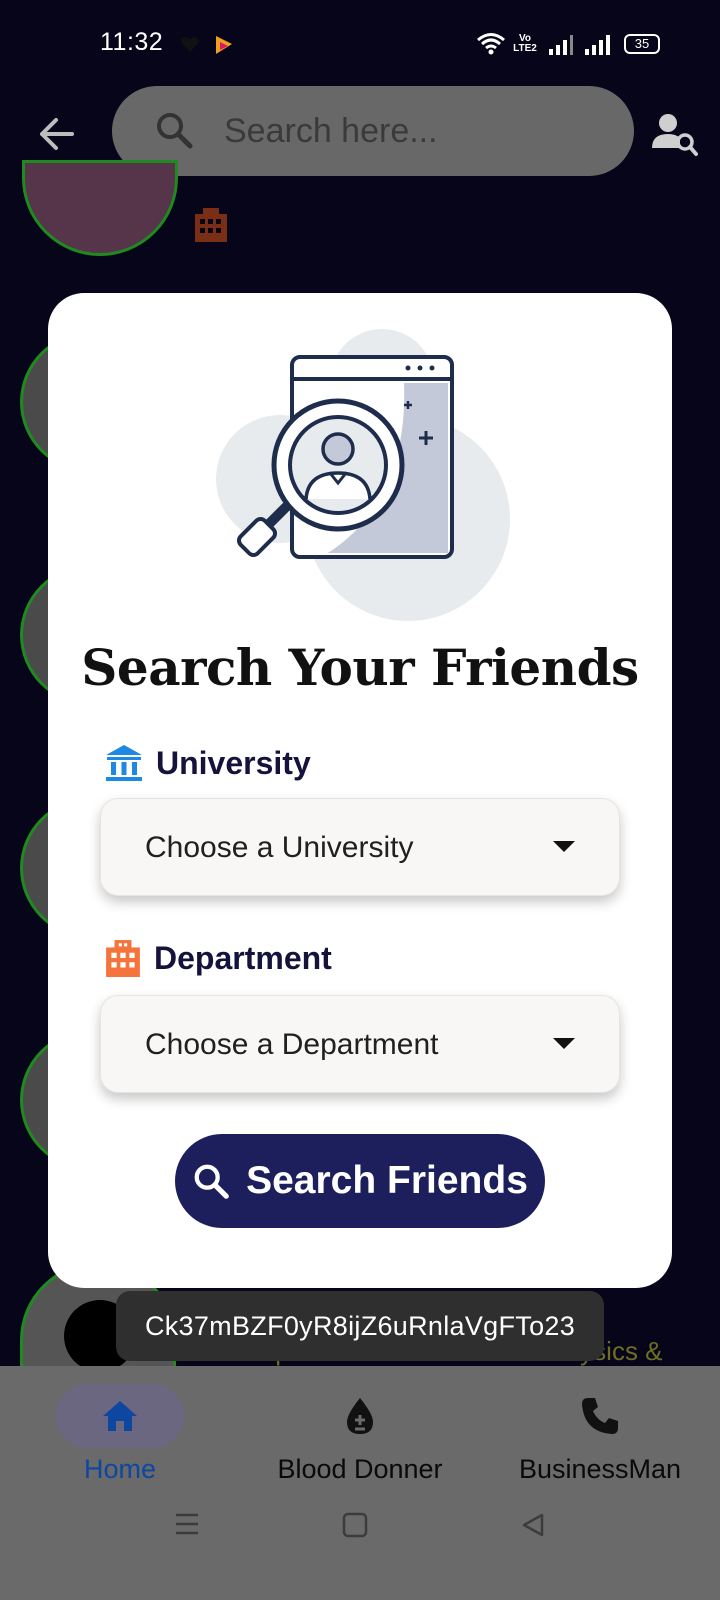 The image size is (720, 1600). I want to click on search-friends-button: Search Friends, so click(360, 1181).